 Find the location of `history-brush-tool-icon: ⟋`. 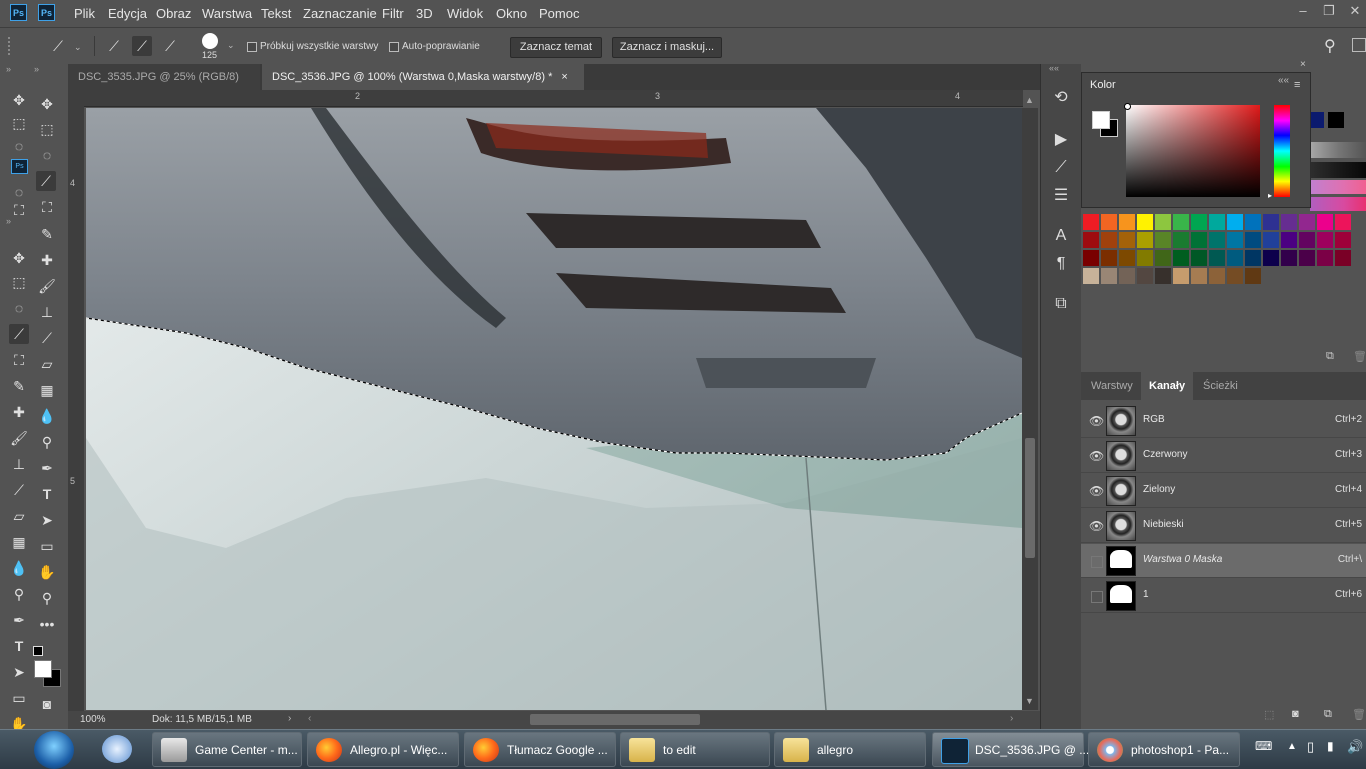

history-brush-tool-icon: ⟋ is located at coordinates (47, 338).